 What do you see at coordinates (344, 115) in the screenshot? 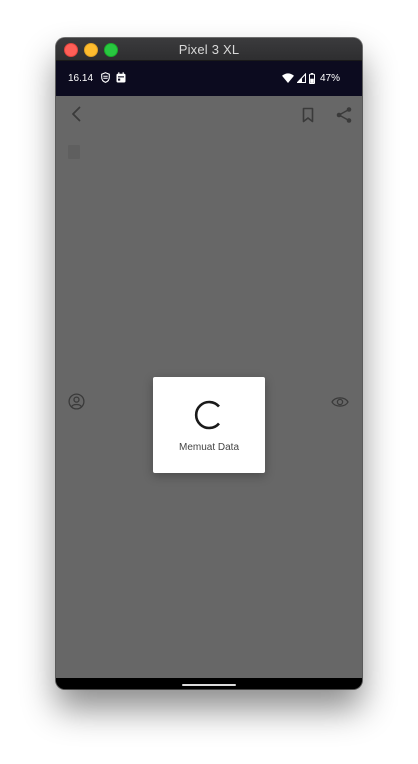
I see `share-icon` at bounding box center [344, 115].